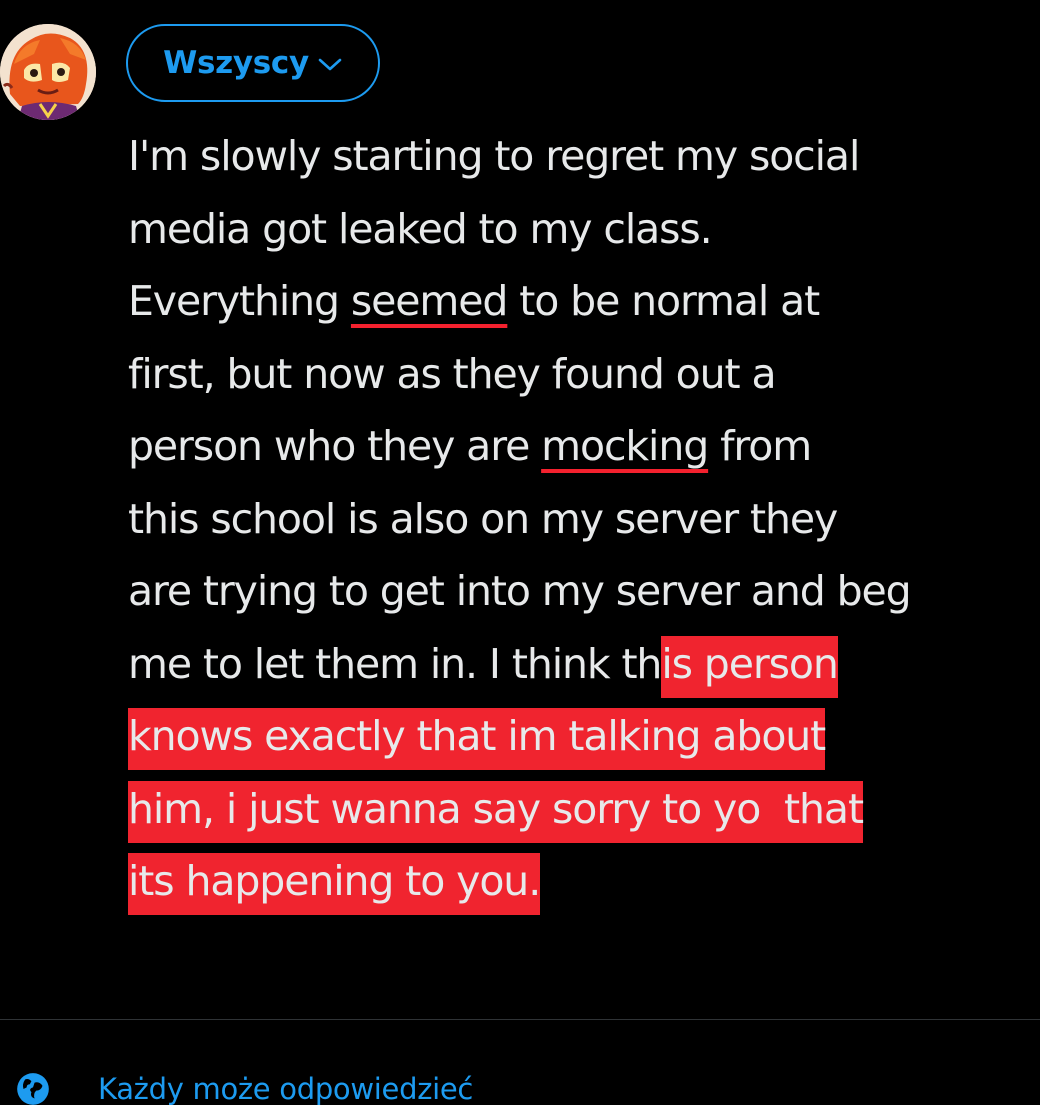 This screenshot has width=1040, height=1105. I want to click on highlighted-text: is person, so click(750, 666).